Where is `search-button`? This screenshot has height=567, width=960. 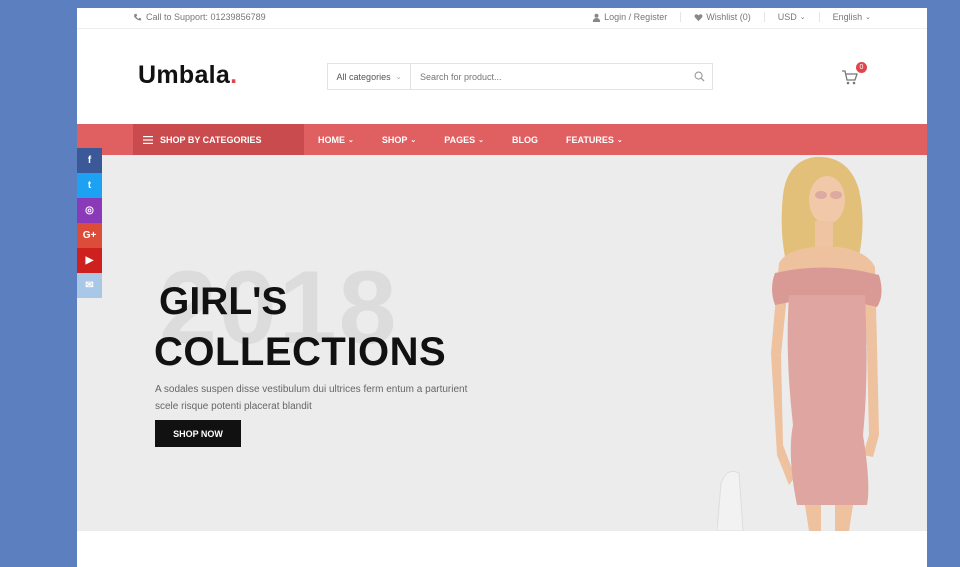 search-button is located at coordinates (699, 76).